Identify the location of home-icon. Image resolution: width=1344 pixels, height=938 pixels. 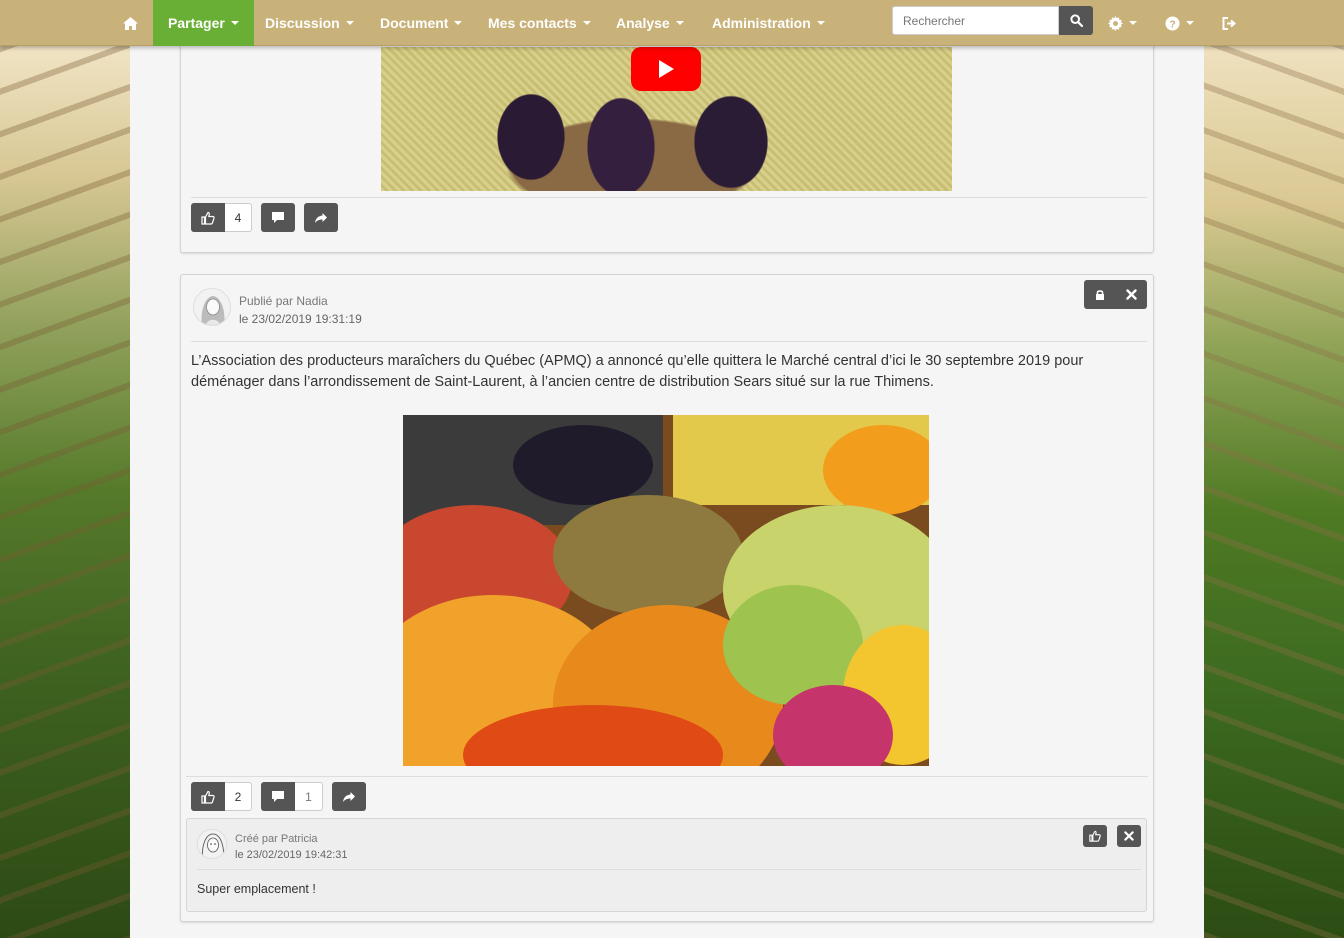
(130, 23).